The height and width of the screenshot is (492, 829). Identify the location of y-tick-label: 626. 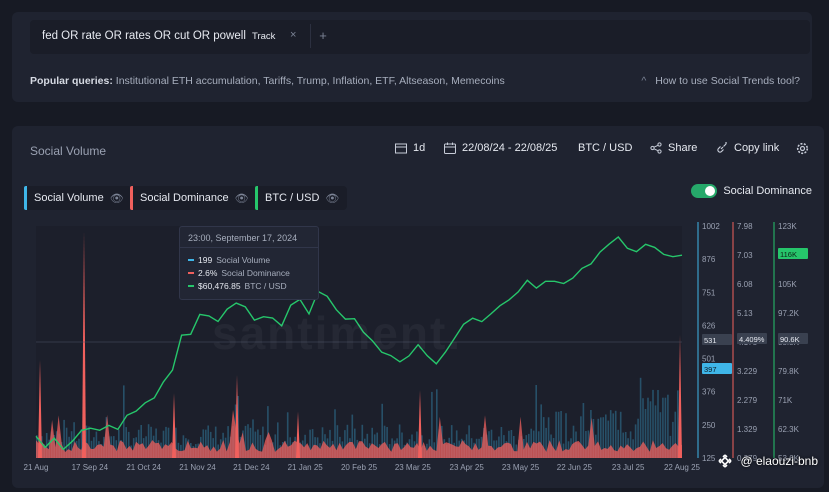
(709, 325).